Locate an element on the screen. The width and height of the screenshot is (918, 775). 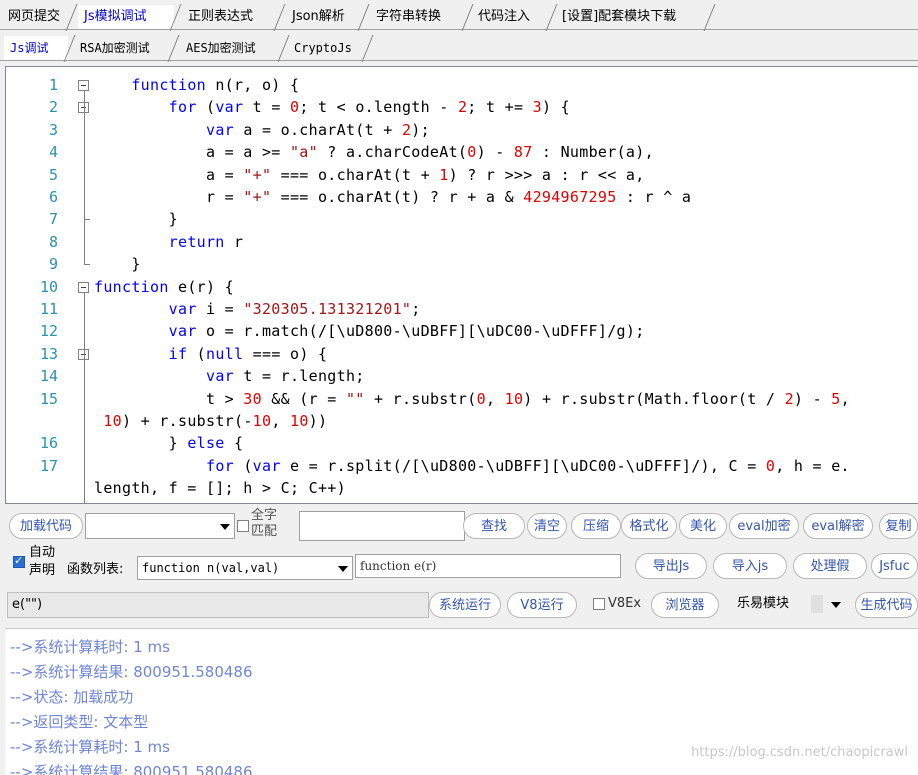
func-list-combo: function n(val,val) is located at coordinates (245, 568).